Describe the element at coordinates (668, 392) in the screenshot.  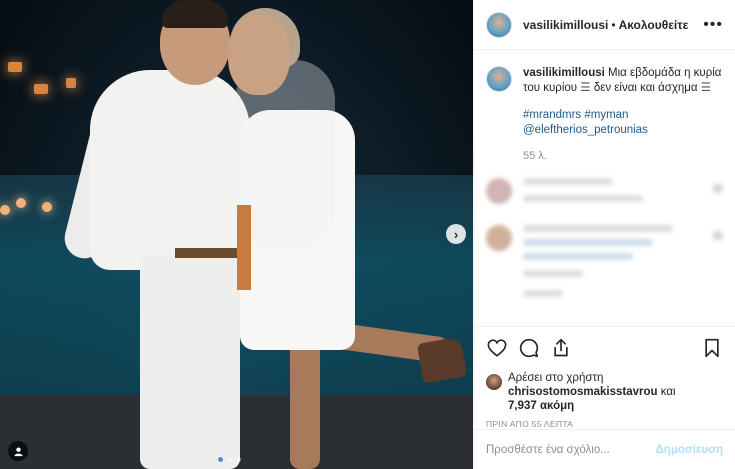
I see `liked-by-and: και` at that location.